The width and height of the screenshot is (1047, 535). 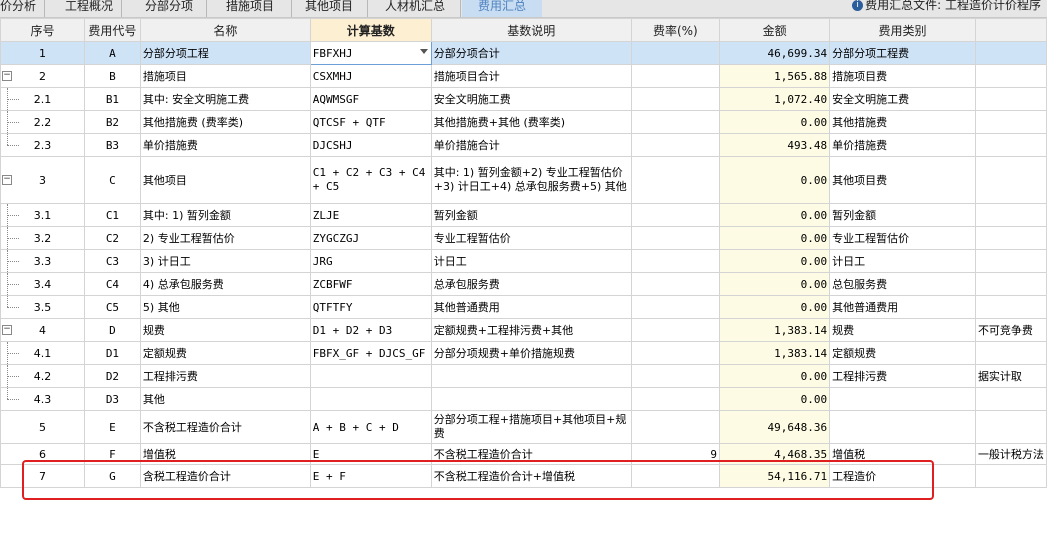 I want to click on name-cell: 4) 总承包服务费, so click(x=225, y=284).